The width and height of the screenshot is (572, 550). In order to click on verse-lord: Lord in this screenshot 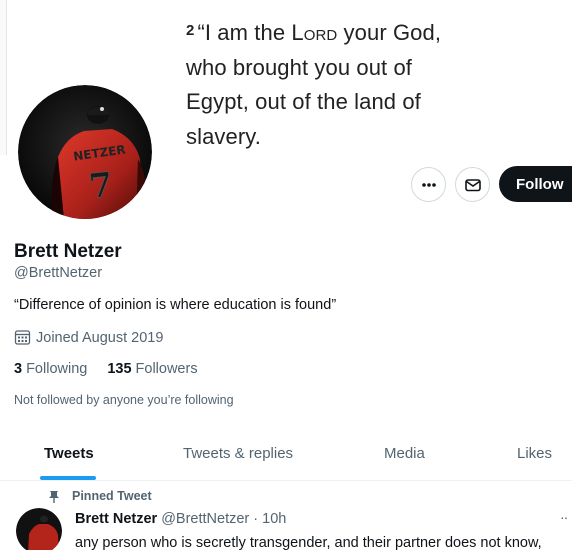, I will do `click(314, 32)`.